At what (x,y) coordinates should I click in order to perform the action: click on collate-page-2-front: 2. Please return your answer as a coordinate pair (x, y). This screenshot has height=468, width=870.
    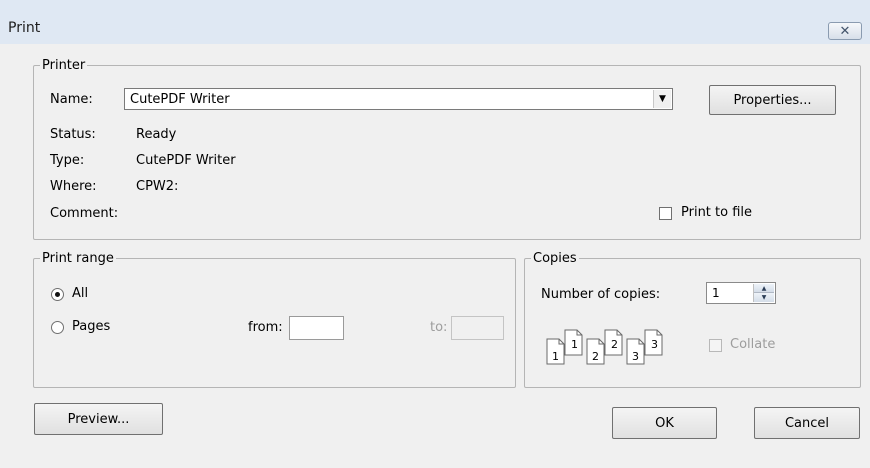
    Looking at the image, I should click on (595, 356).